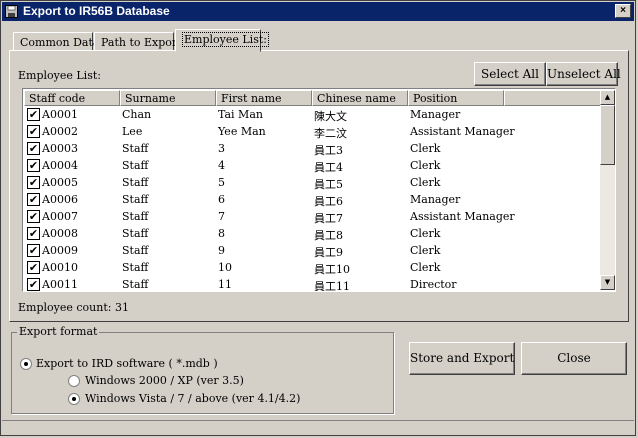 The image size is (638, 438). Describe the element at coordinates (225, 39) in the screenshot. I see `tab-label: Employee List:` at that location.